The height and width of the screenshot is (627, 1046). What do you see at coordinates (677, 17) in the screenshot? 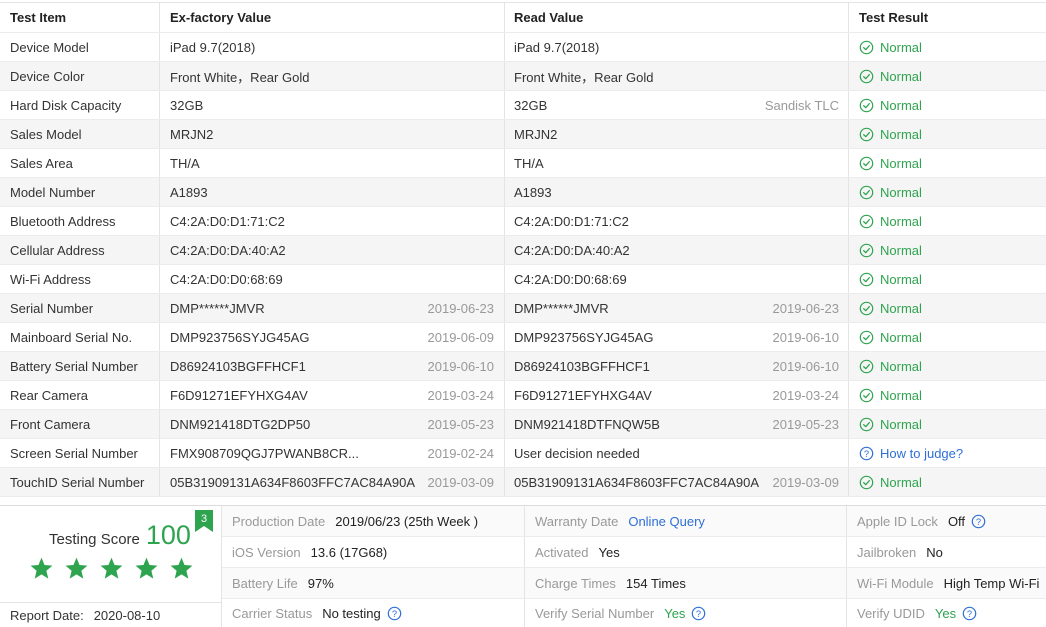
I see `col-read-value: Read Value` at bounding box center [677, 17].